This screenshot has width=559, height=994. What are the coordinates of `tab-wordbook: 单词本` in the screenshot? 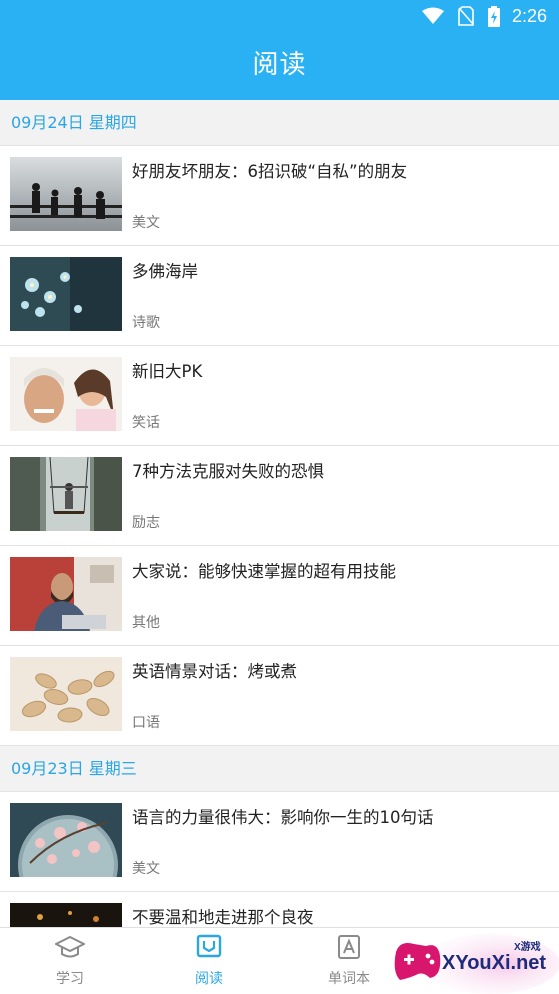 It's located at (349, 961).